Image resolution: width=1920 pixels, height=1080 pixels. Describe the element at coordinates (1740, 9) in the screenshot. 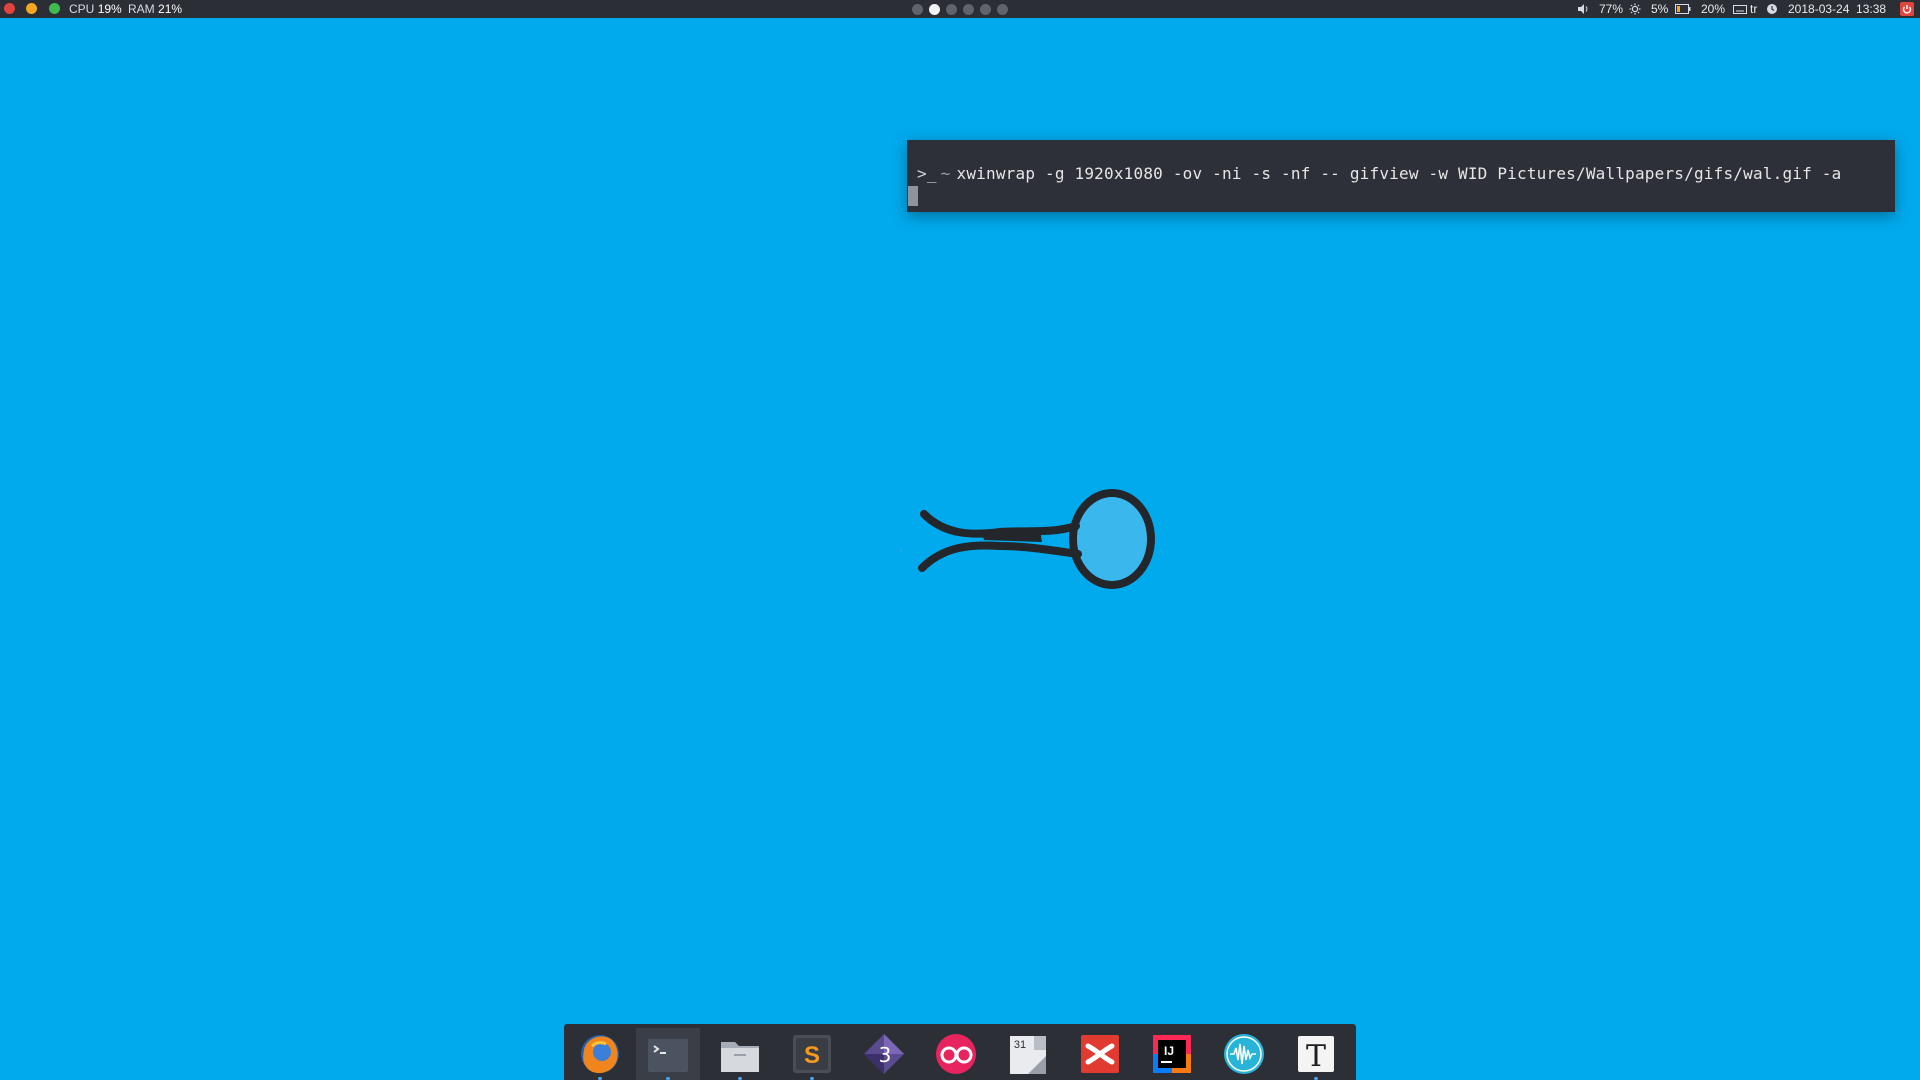

I see `keyboard-icon` at that location.